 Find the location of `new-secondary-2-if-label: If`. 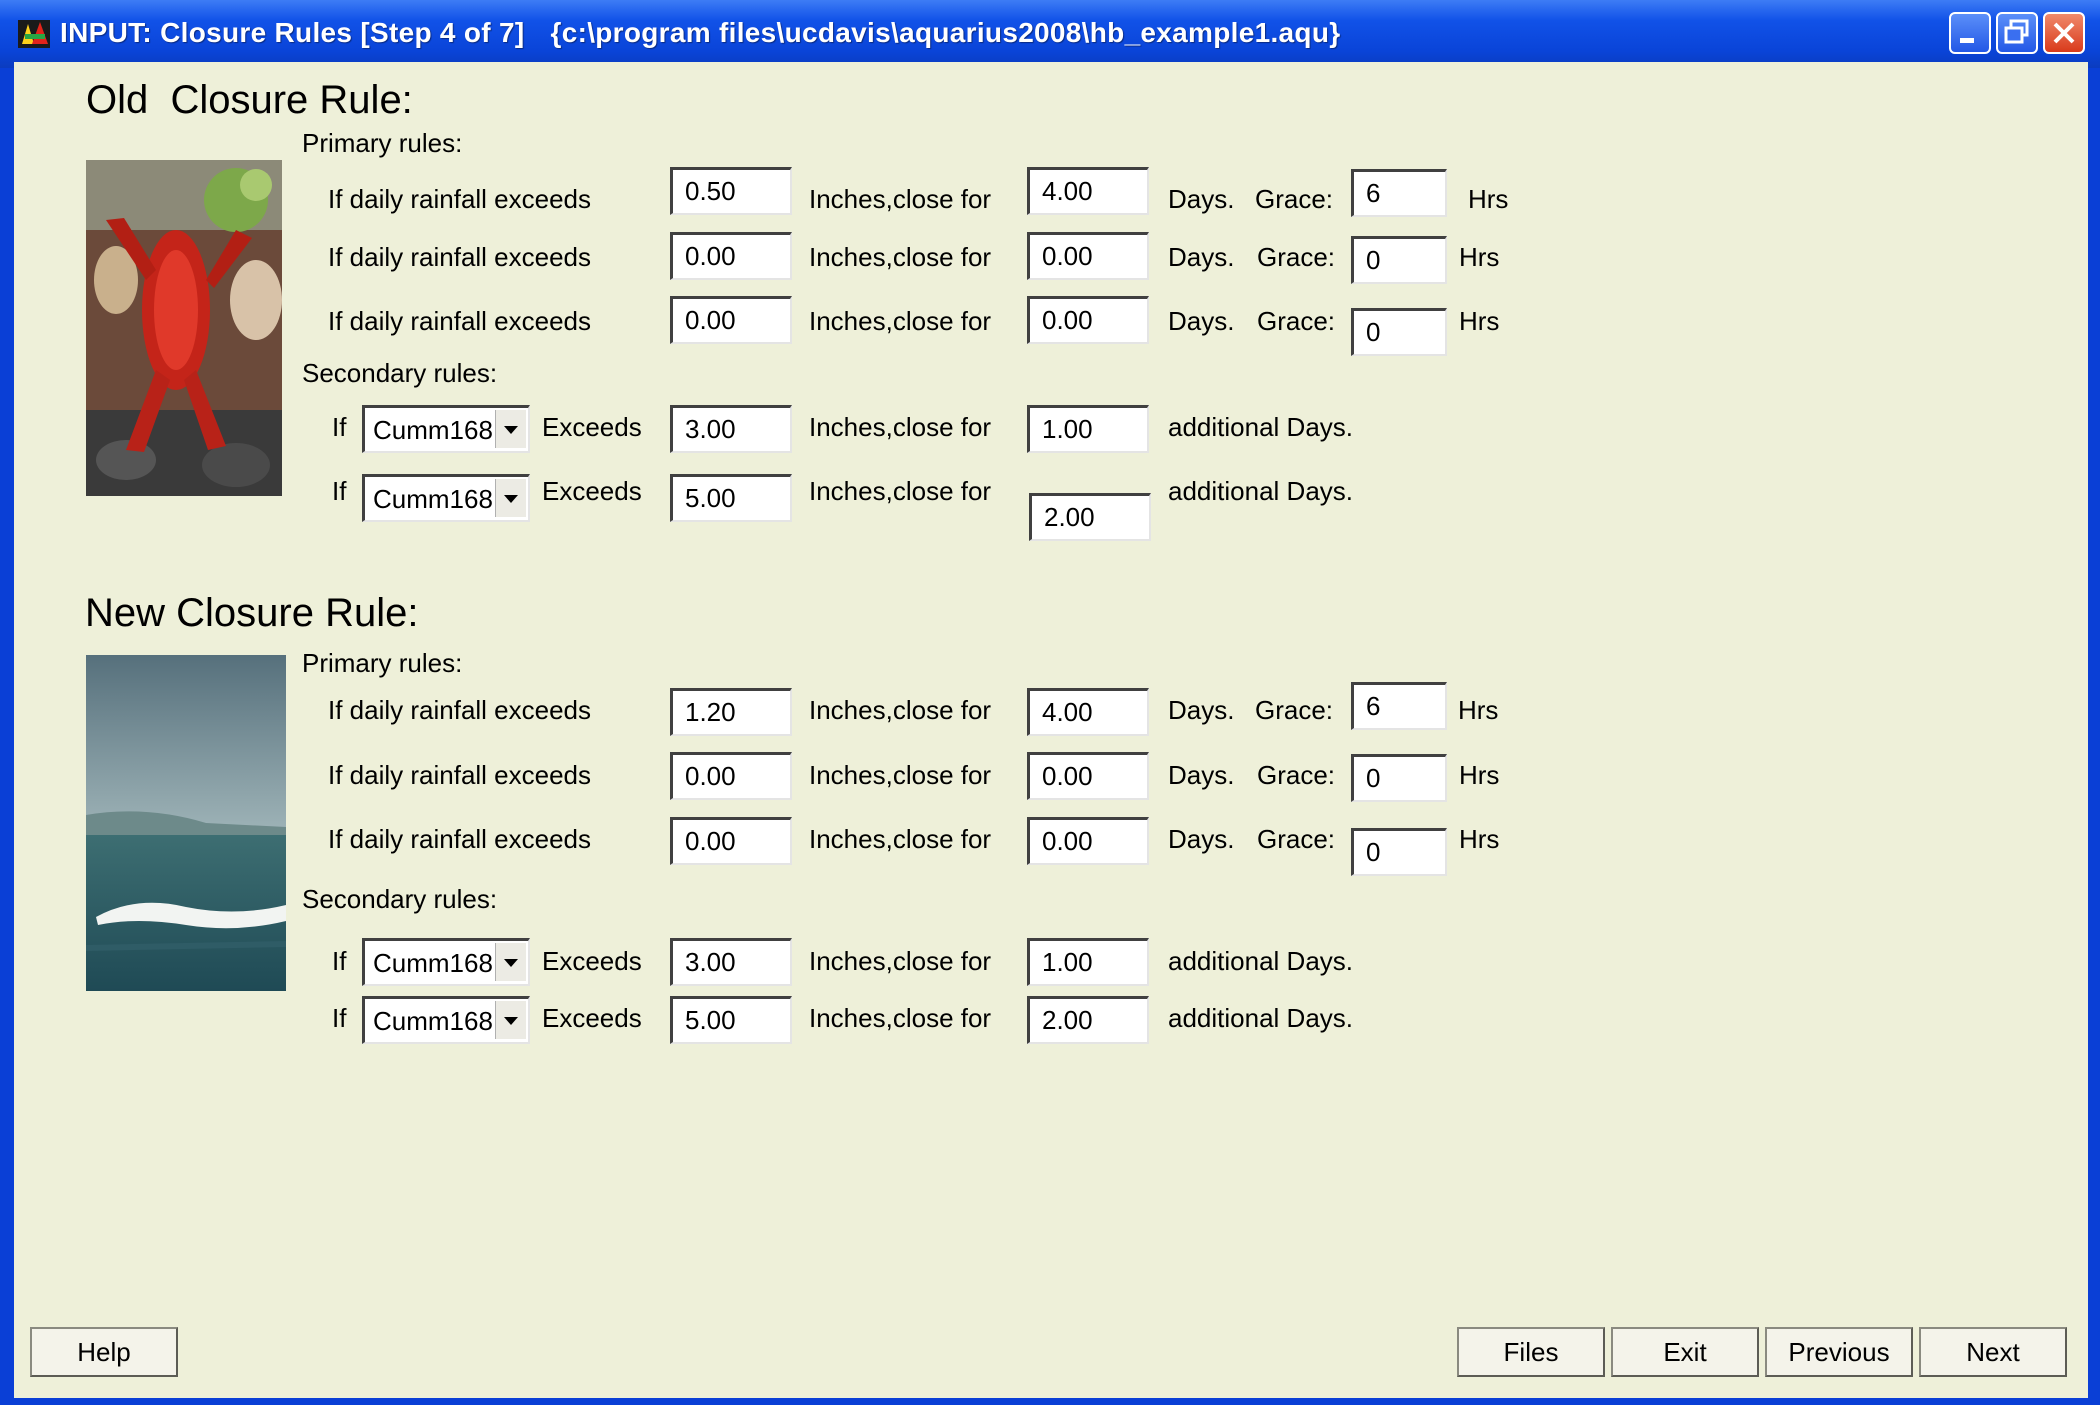

new-secondary-2-if-label: If is located at coordinates (339, 1018).